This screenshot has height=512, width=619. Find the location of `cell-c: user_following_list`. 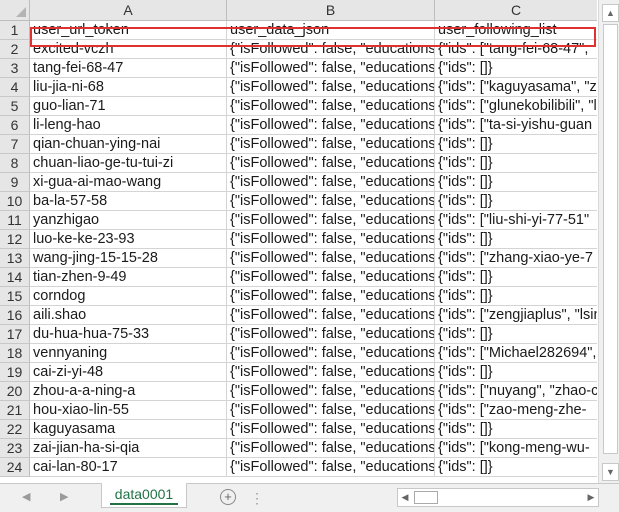

cell-c: user_following_list is located at coordinates (516, 30).